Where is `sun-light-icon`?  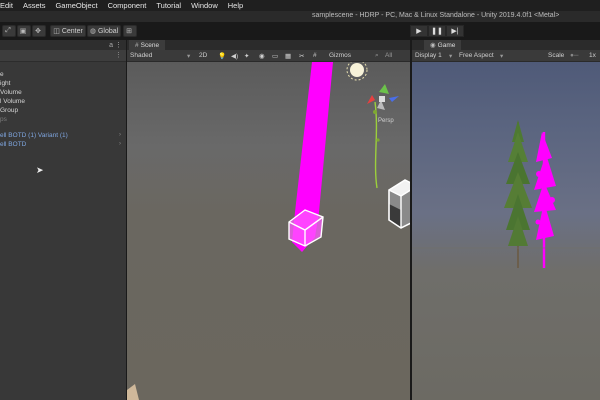
sun-light-icon is located at coordinates (357, 70).